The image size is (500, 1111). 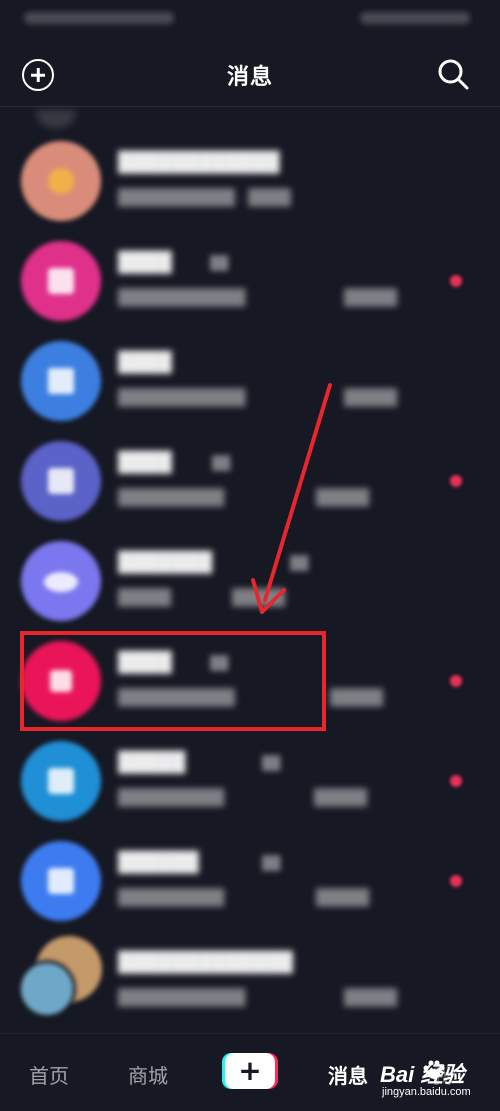 What do you see at coordinates (148, 1074) in the screenshot?
I see `tab-mall: 商城` at bounding box center [148, 1074].